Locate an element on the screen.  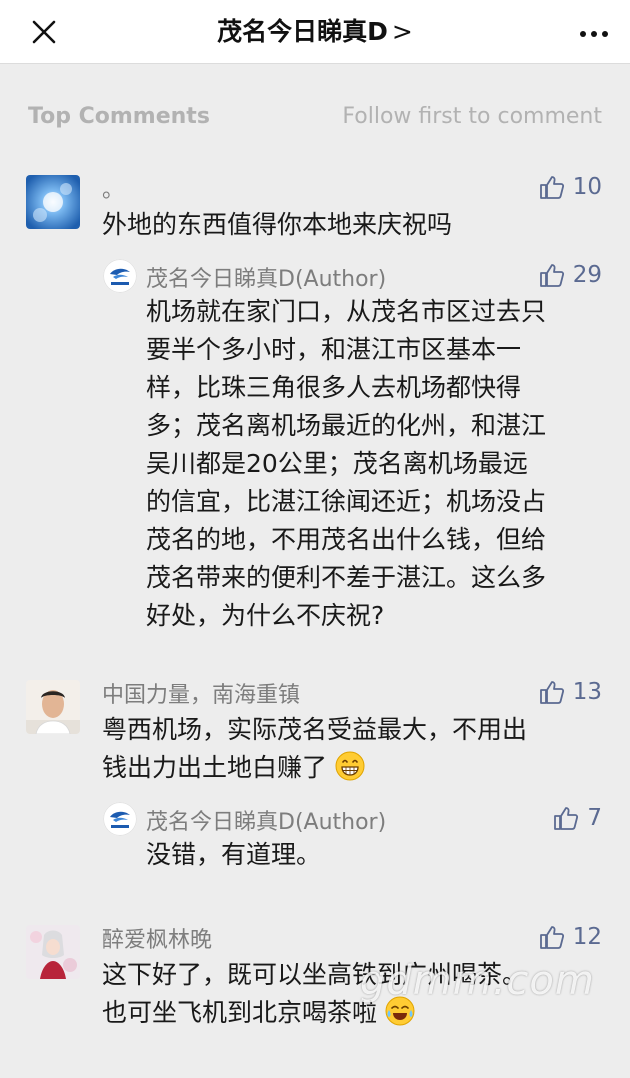
like-count: 7 is located at coordinates (594, 818).